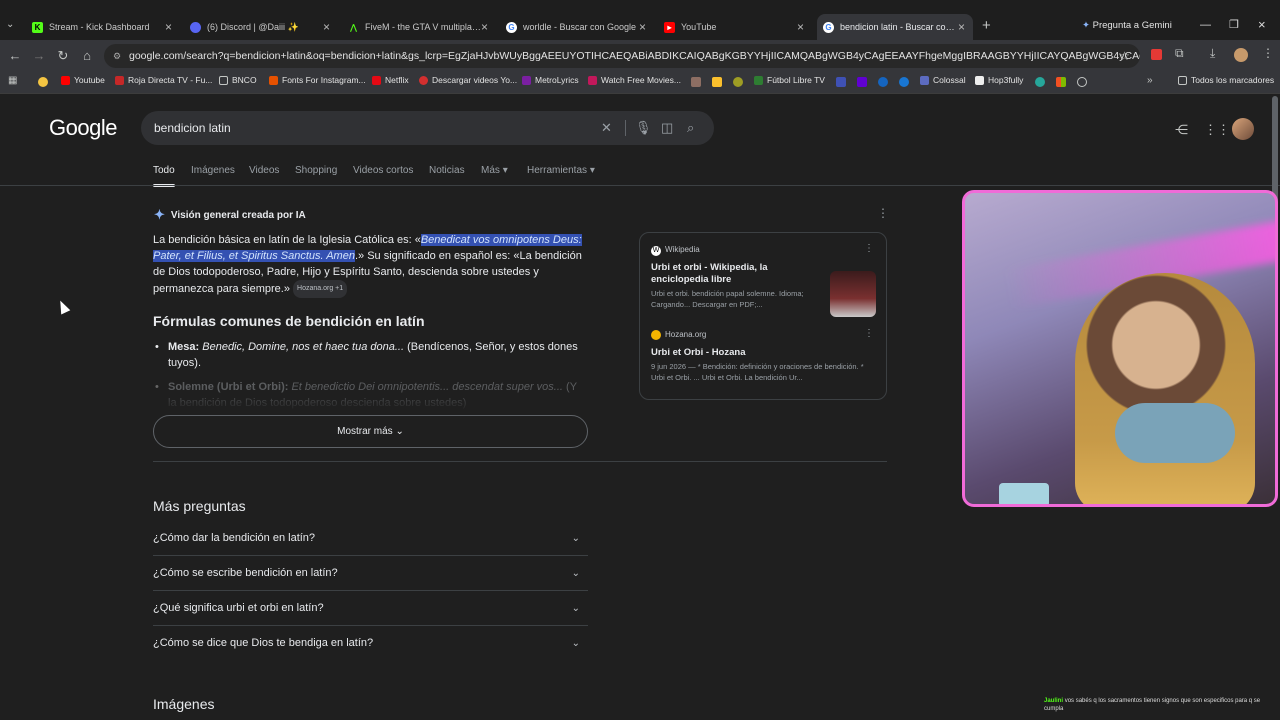  Describe the element at coordinates (862, 82) in the screenshot. I see `yahoo-icon` at that location.